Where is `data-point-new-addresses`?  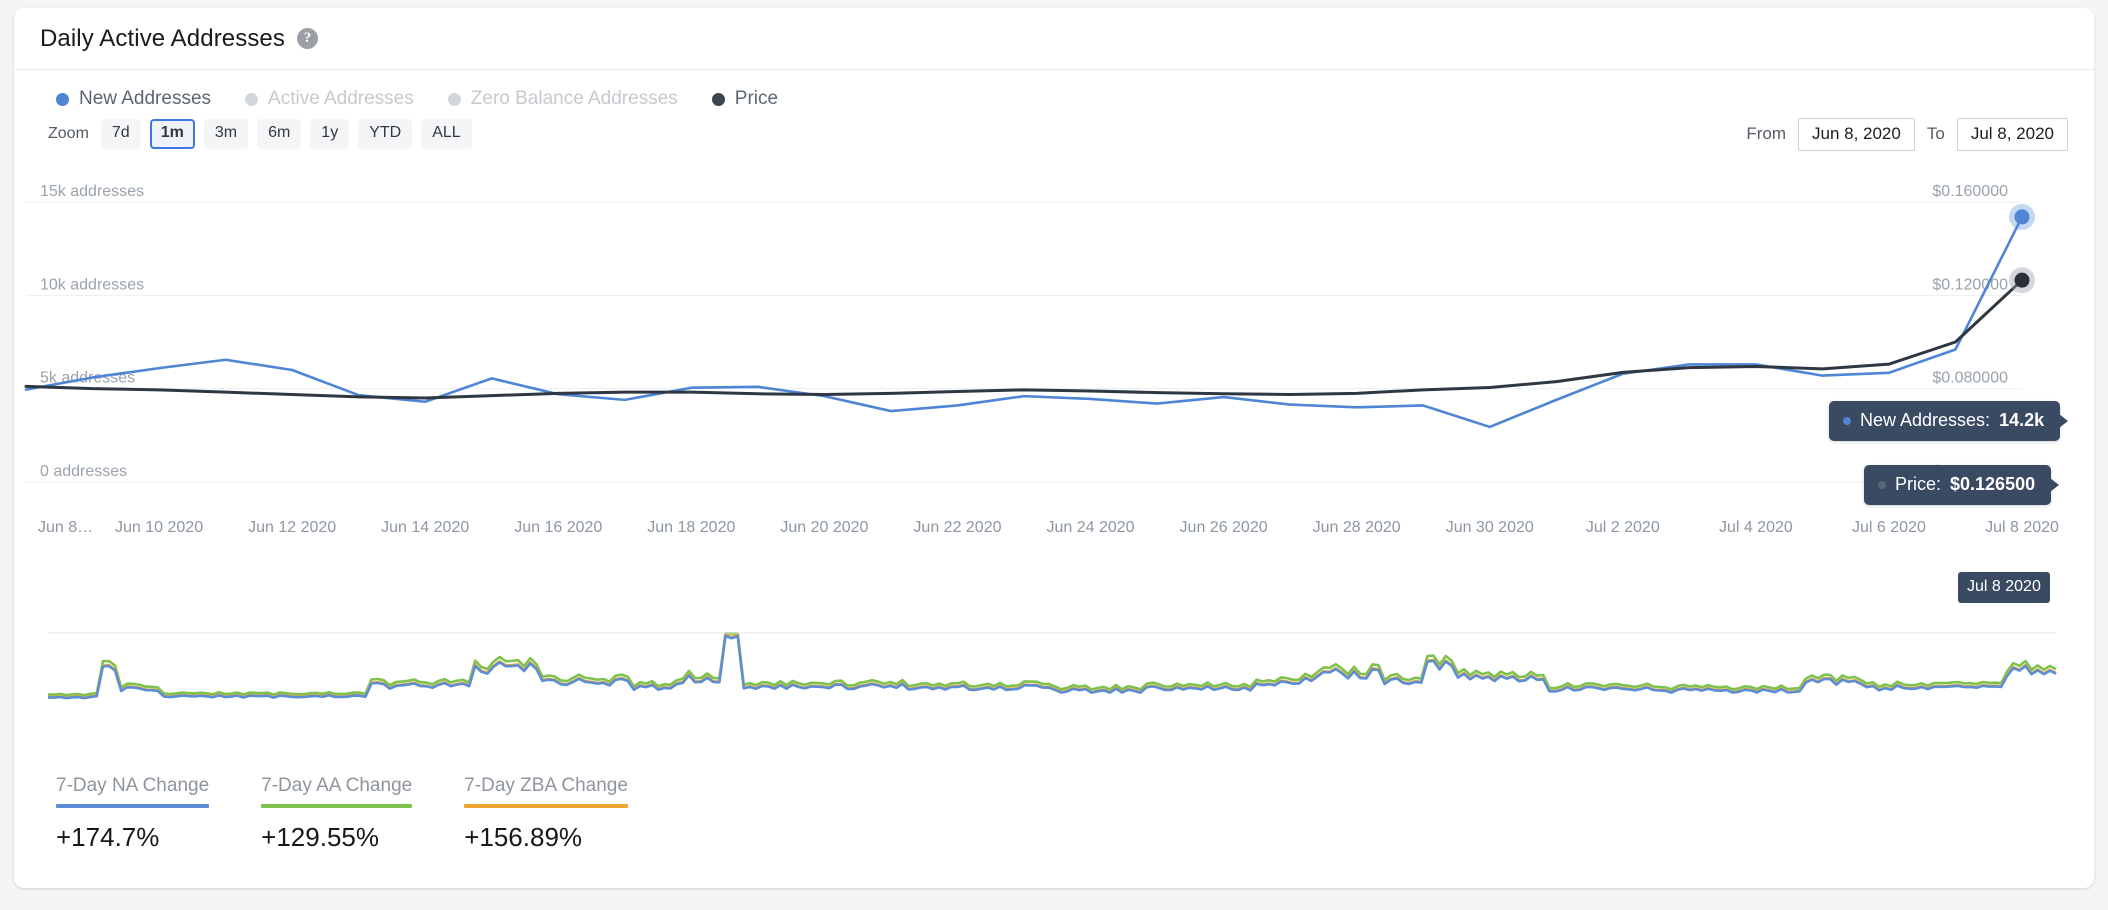
data-point-new-addresses is located at coordinates (2022, 217).